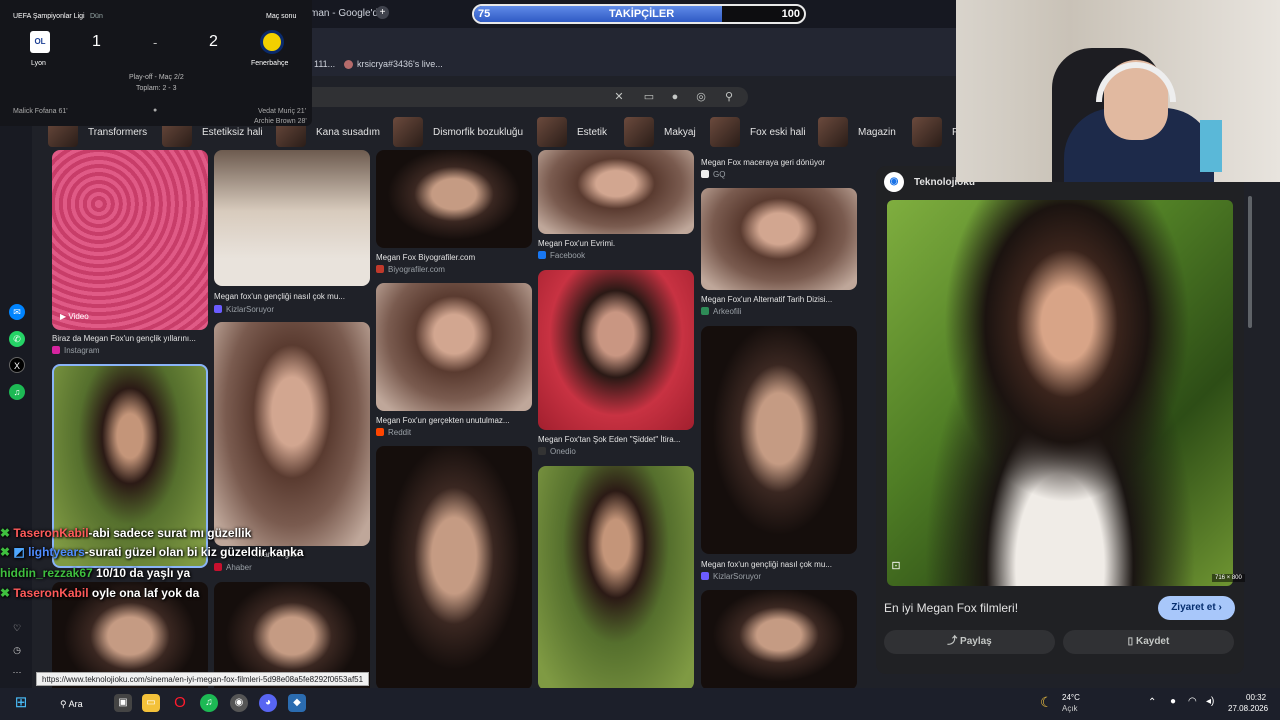  Describe the element at coordinates (705, 311) in the screenshot. I see `arkeofili-icon` at that location.